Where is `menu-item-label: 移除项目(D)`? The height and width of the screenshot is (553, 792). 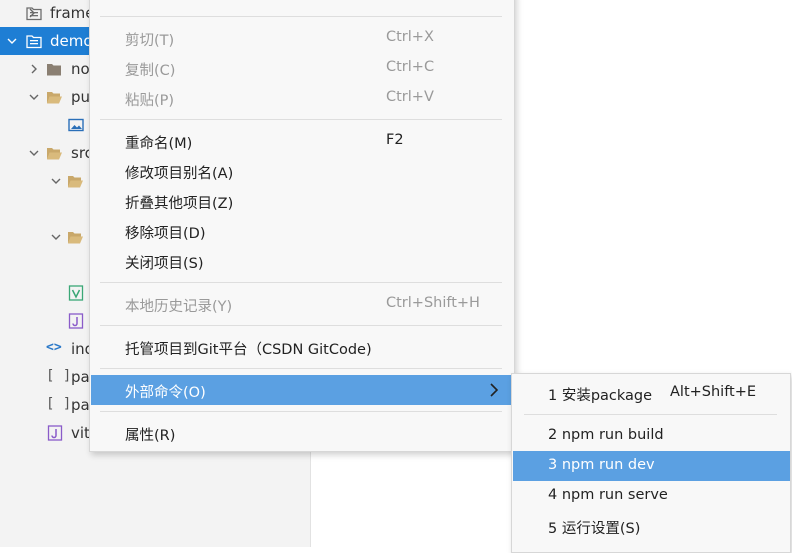
menu-item-label: 移除项目(D) is located at coordinates (165, 234).